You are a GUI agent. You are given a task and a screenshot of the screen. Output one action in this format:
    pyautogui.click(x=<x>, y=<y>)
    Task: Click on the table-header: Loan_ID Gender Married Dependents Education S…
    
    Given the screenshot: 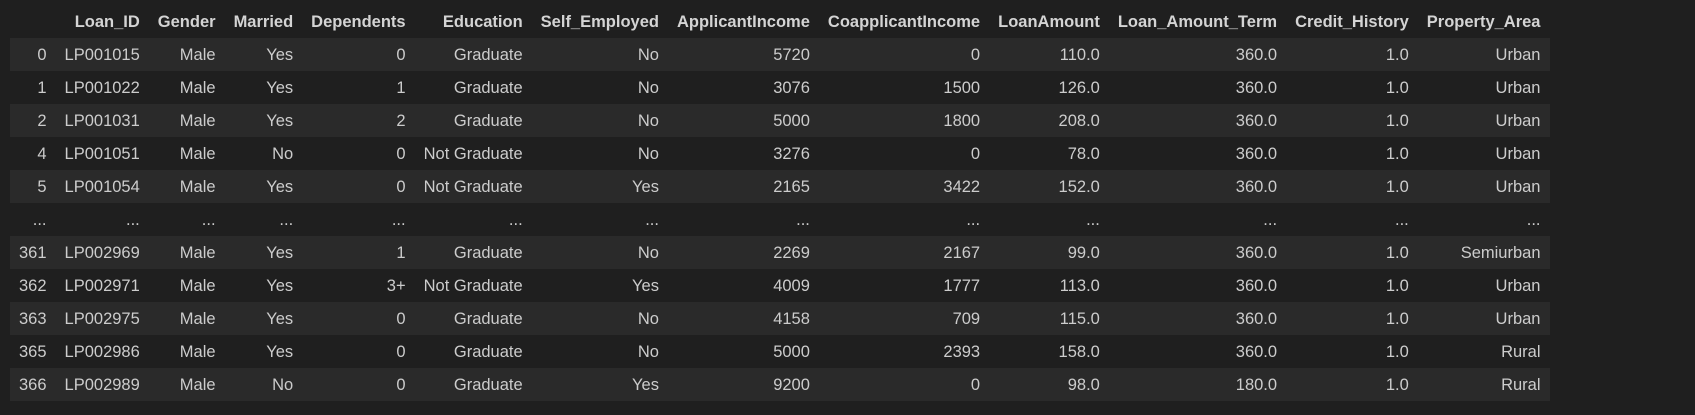 What is the action you would take?
    pyautogui.click(x=780, y=22)
    